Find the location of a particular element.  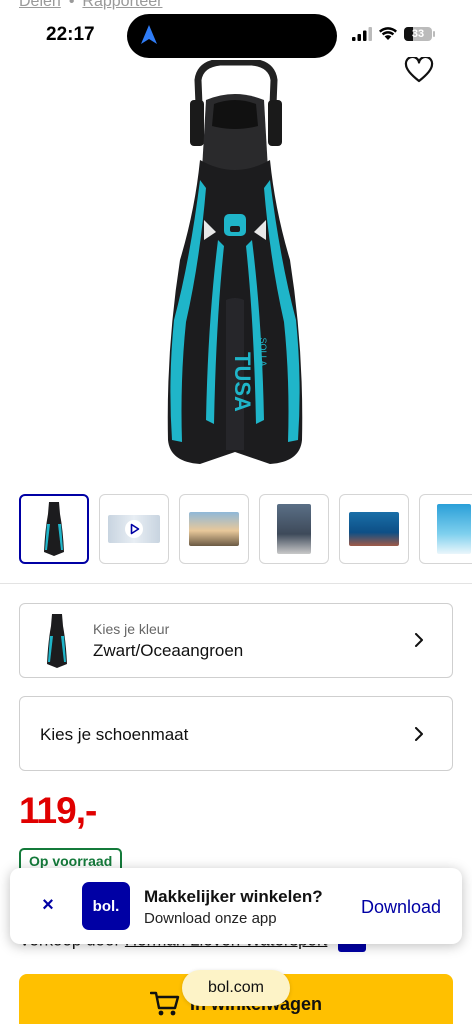

shoe-size-selector-label: Kies je schoenmaat is located at coordinates (114, 734).